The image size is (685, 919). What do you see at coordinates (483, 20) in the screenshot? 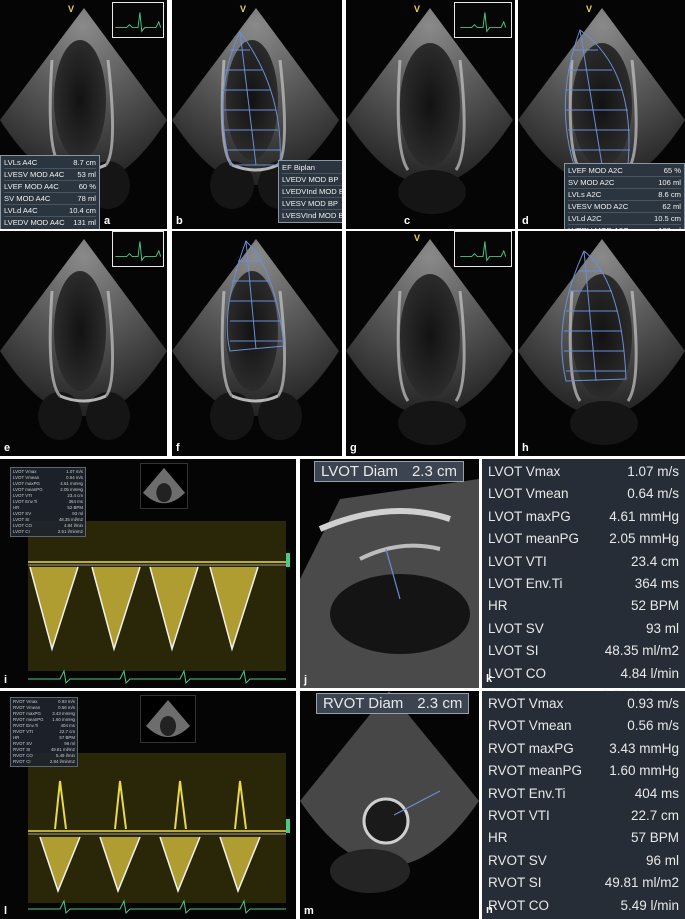
I see `ecg-thumbnail-c` at bounding box center [483, 20].